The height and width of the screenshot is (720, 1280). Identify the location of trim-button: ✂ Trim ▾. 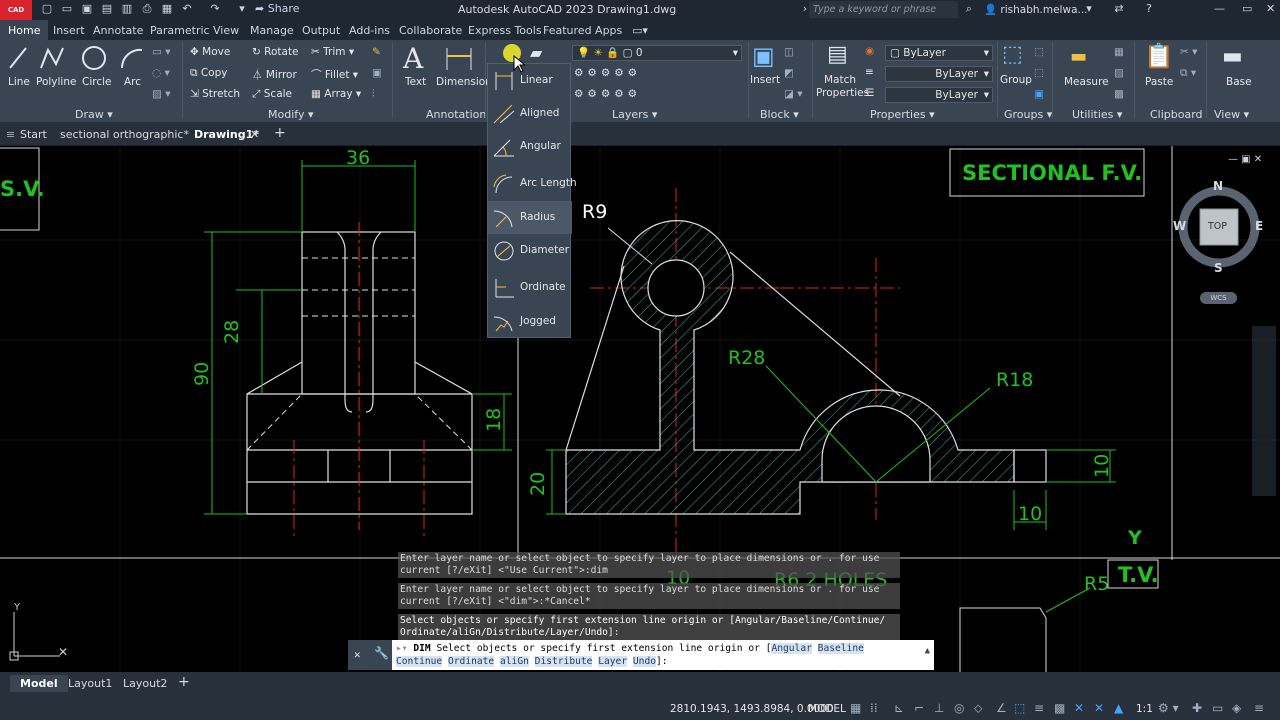
(332, 52).